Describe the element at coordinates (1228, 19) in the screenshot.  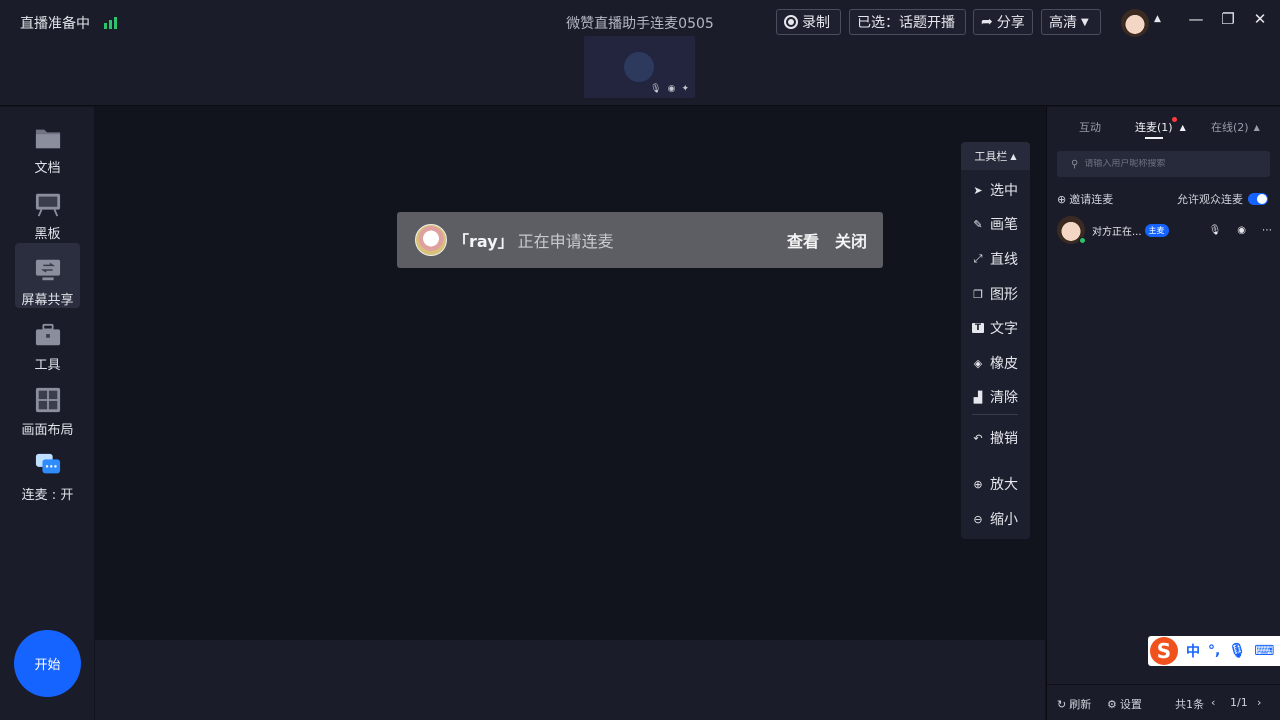
I see `restore-icon: ❐` at that location.